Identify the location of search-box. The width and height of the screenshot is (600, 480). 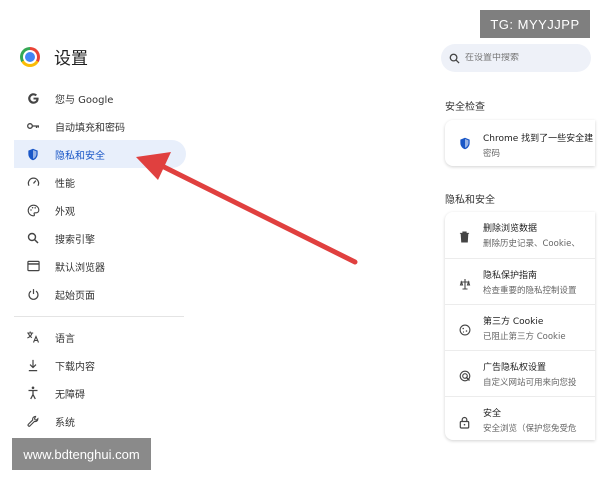
(516, 58).